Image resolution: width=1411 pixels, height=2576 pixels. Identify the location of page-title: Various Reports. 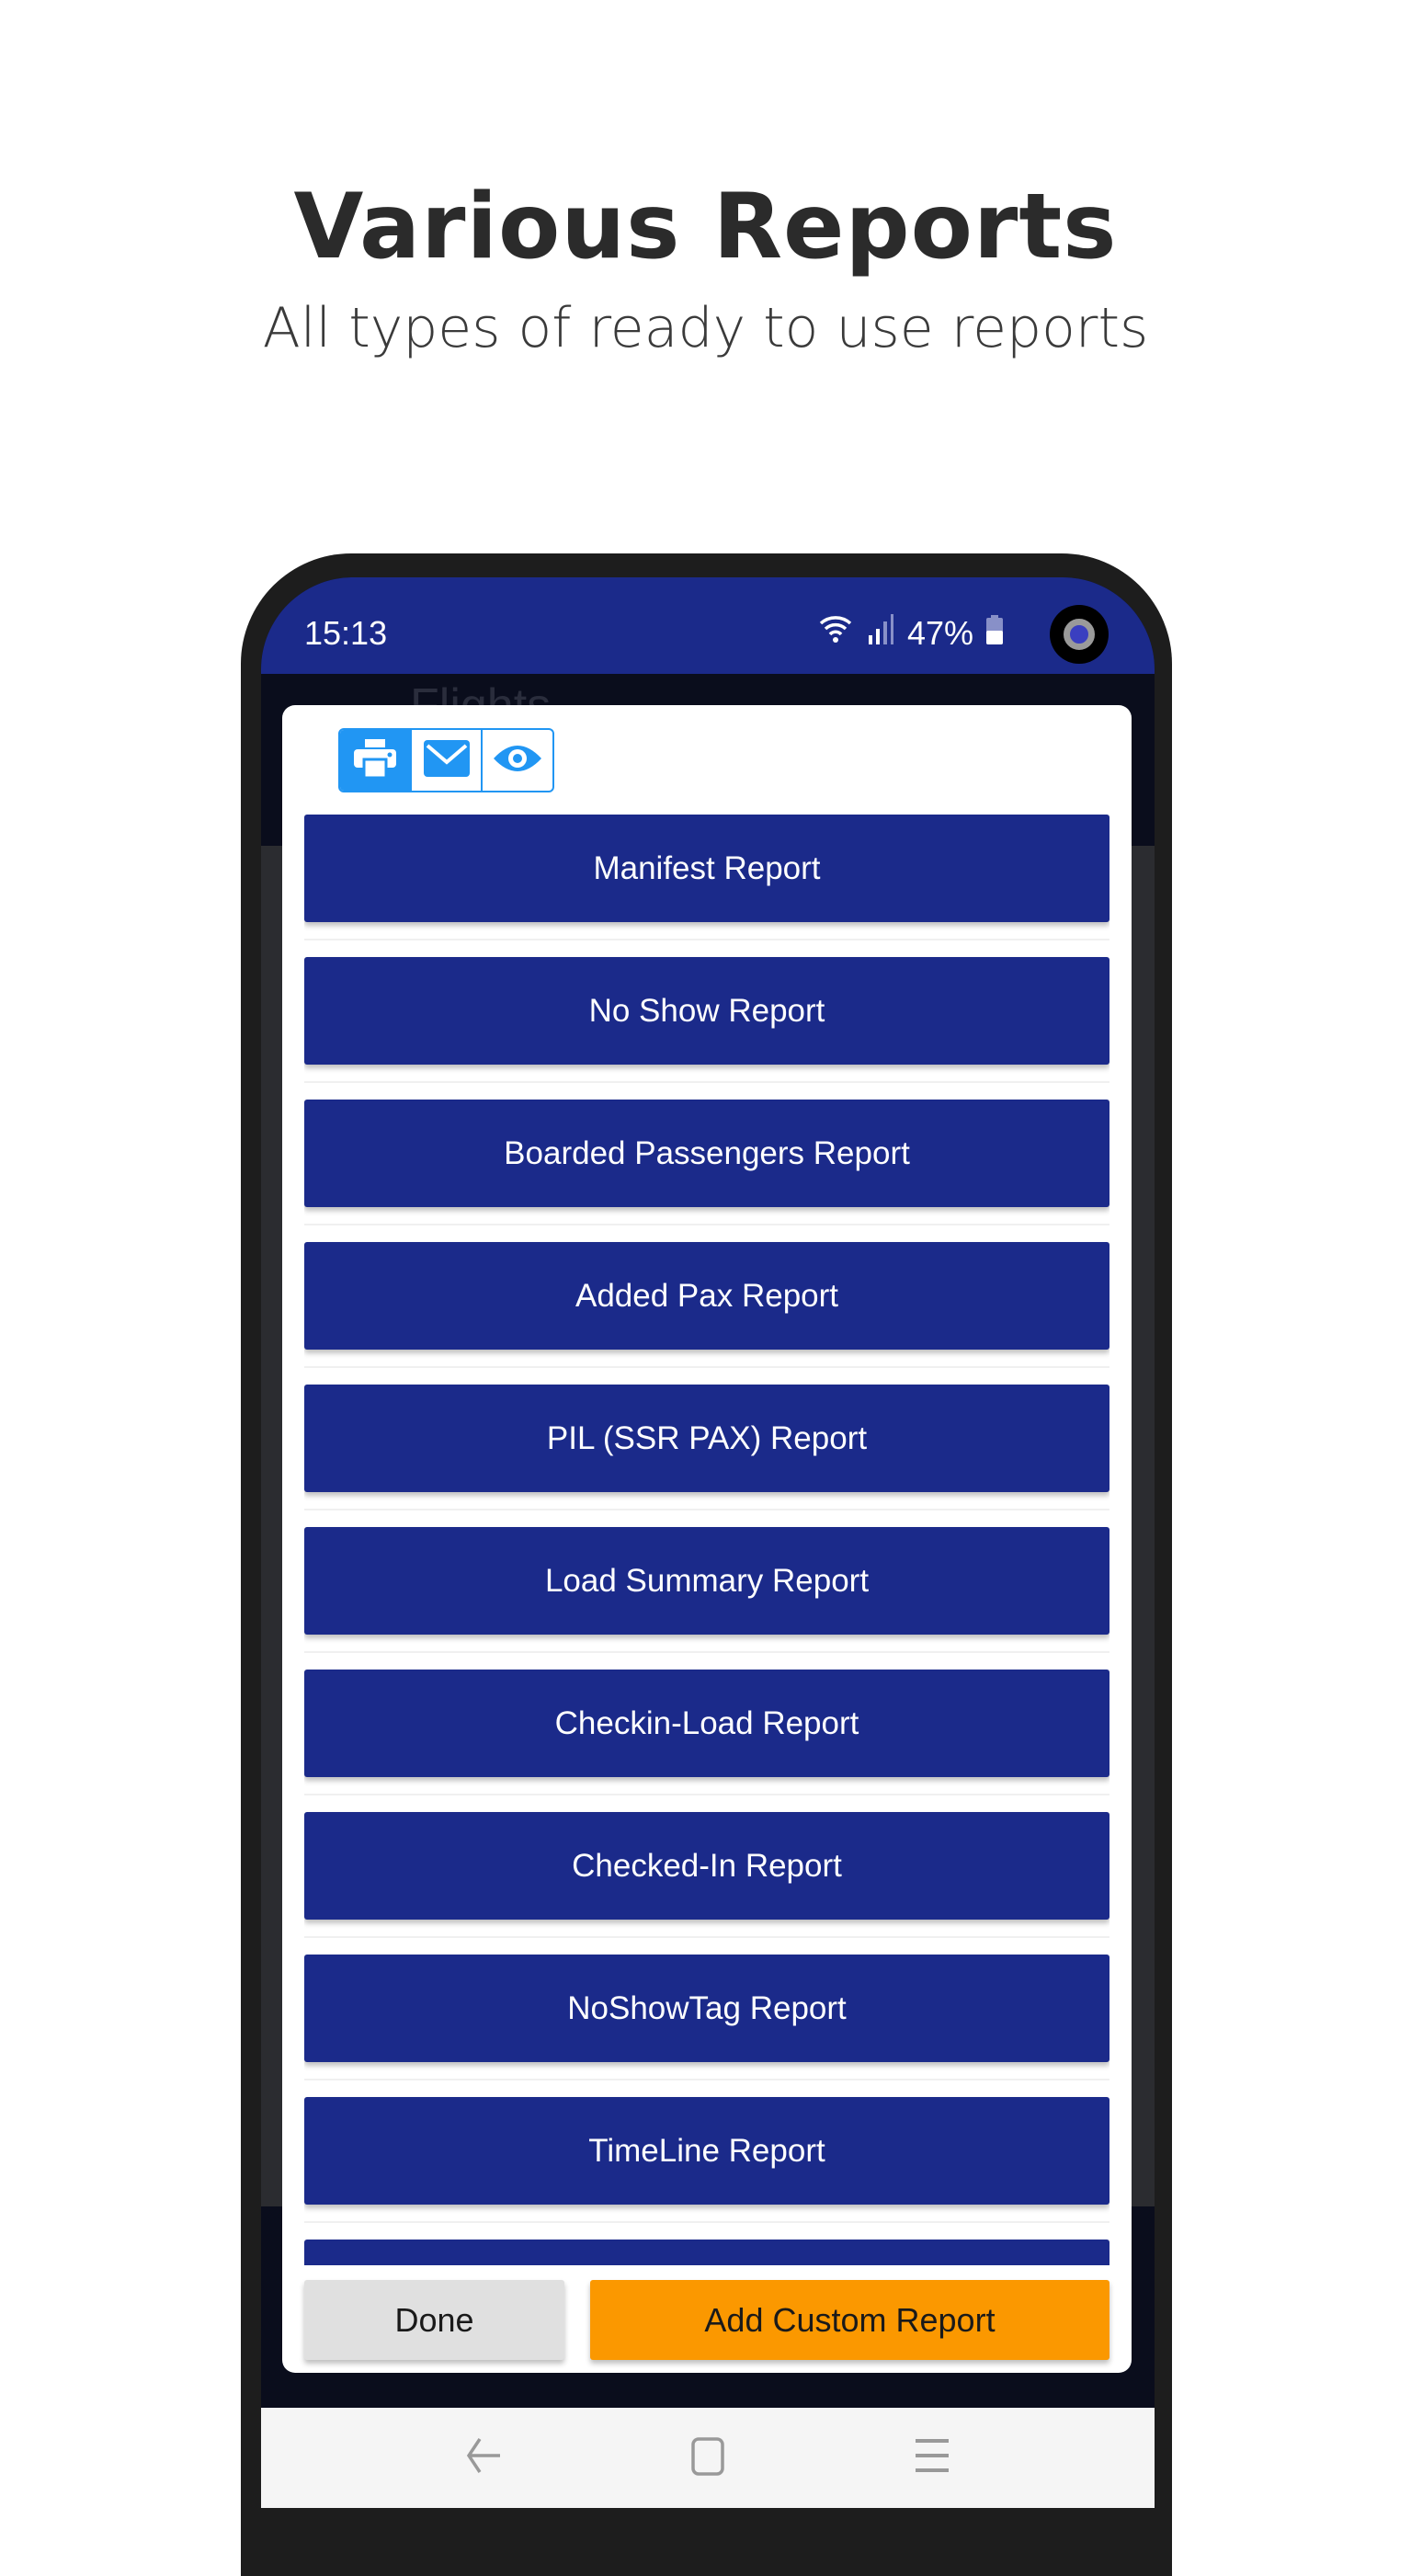
(705, 227).